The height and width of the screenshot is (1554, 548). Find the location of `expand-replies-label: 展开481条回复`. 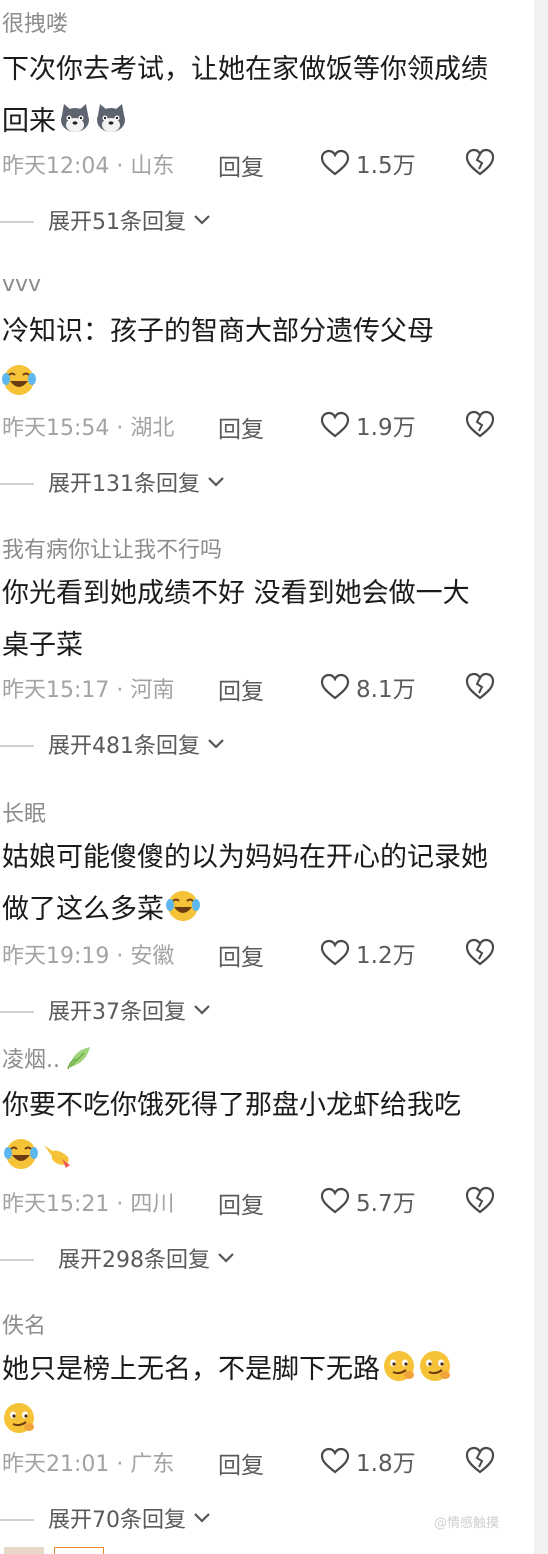

expand-replies-label: 展开481条回复 is located at coordinates (124, 746).